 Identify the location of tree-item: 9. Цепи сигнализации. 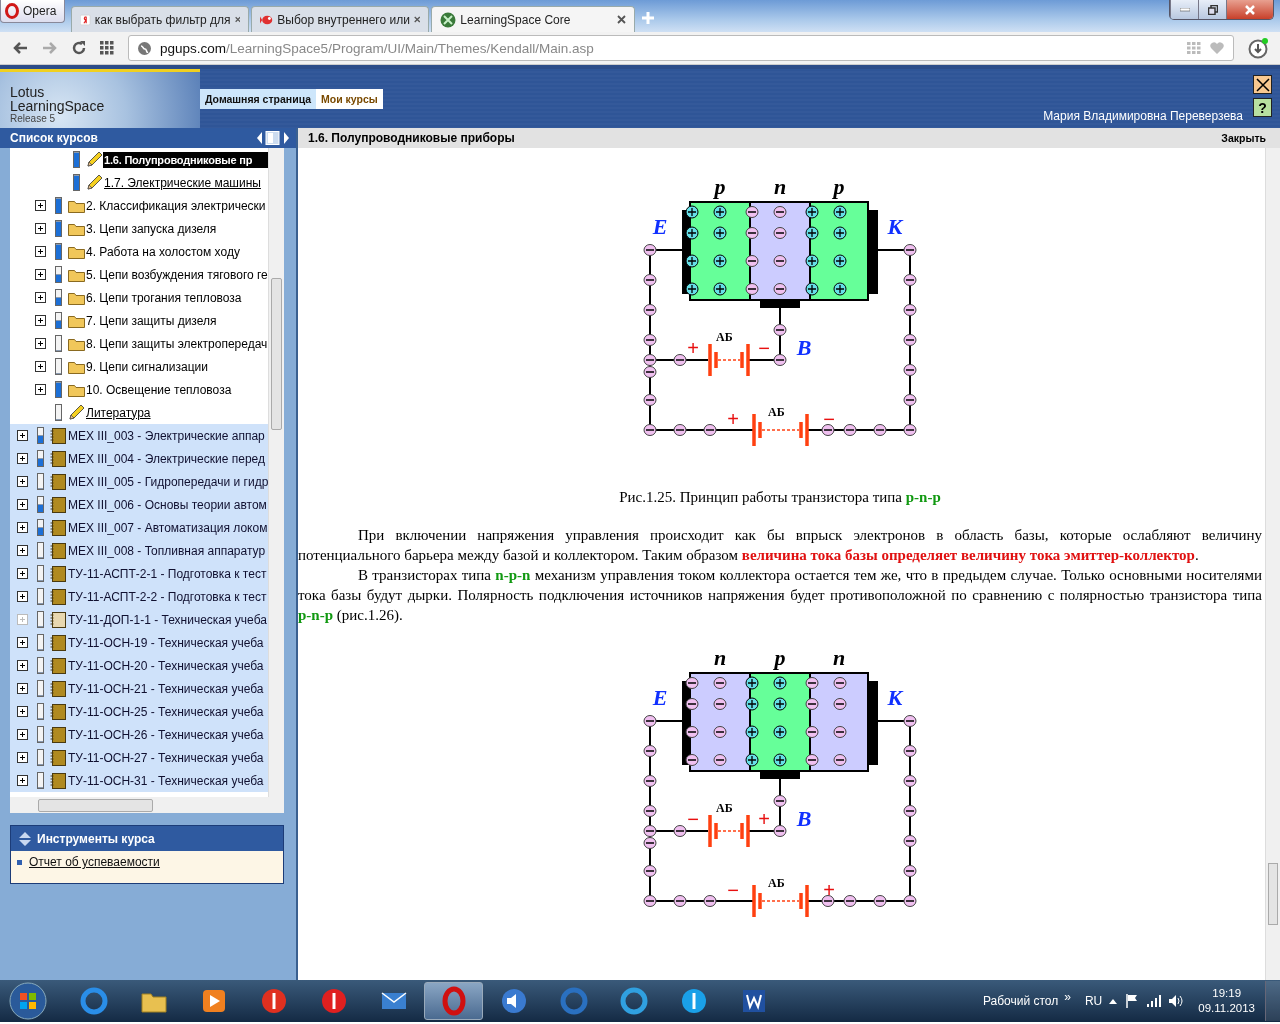
(147, 366).